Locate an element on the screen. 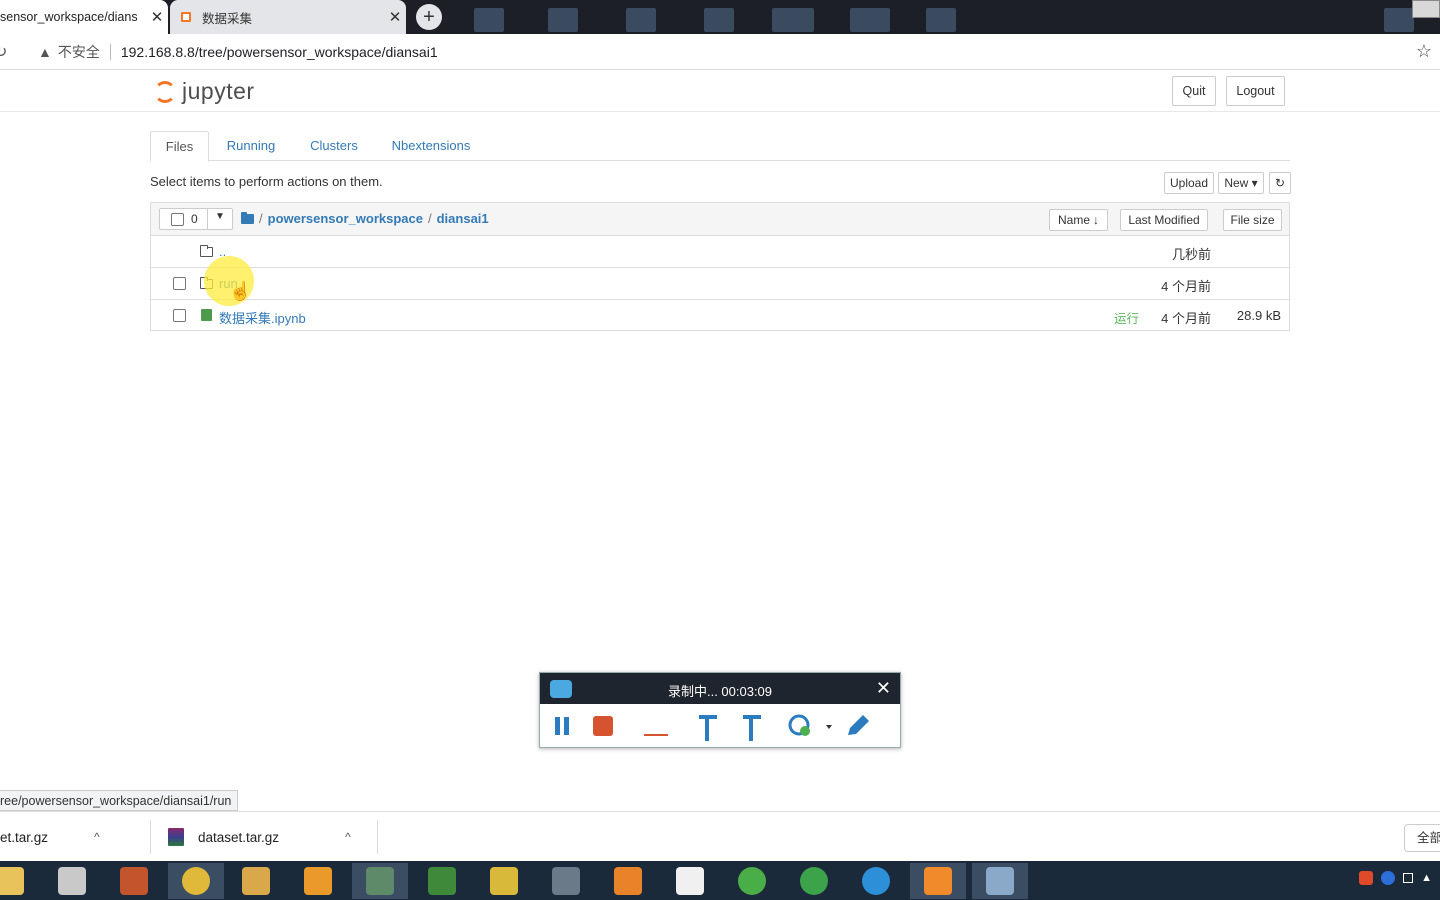  table-row: 数据采集.ipynb 运行 4 个月前 28.9 kB is located at coordinates (720, 316).